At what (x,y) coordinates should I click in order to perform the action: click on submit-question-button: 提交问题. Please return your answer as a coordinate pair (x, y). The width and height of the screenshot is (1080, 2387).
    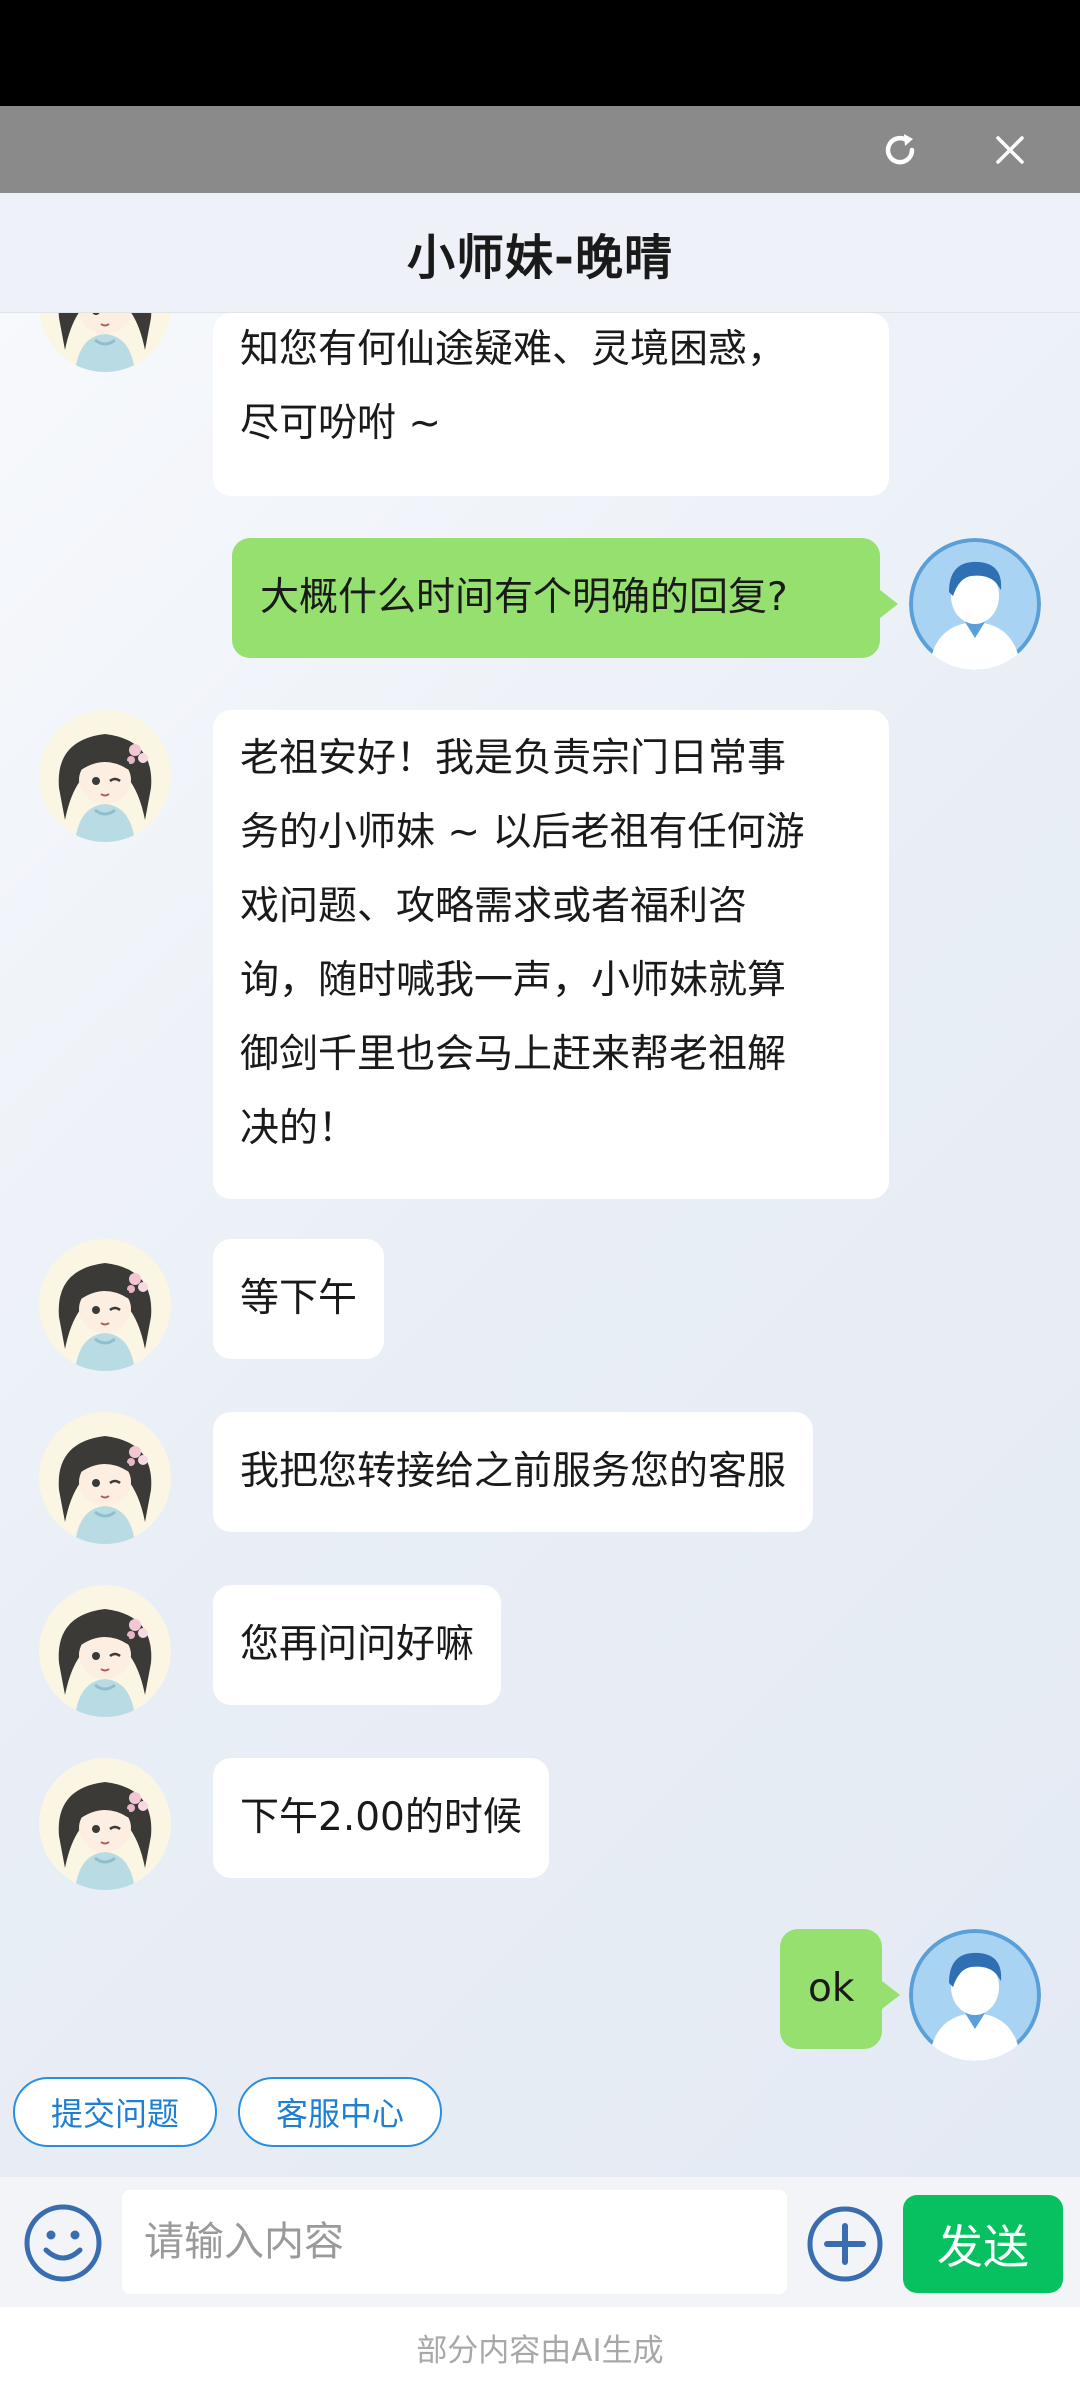
    Looking at the image, I should click on (115, 2112).